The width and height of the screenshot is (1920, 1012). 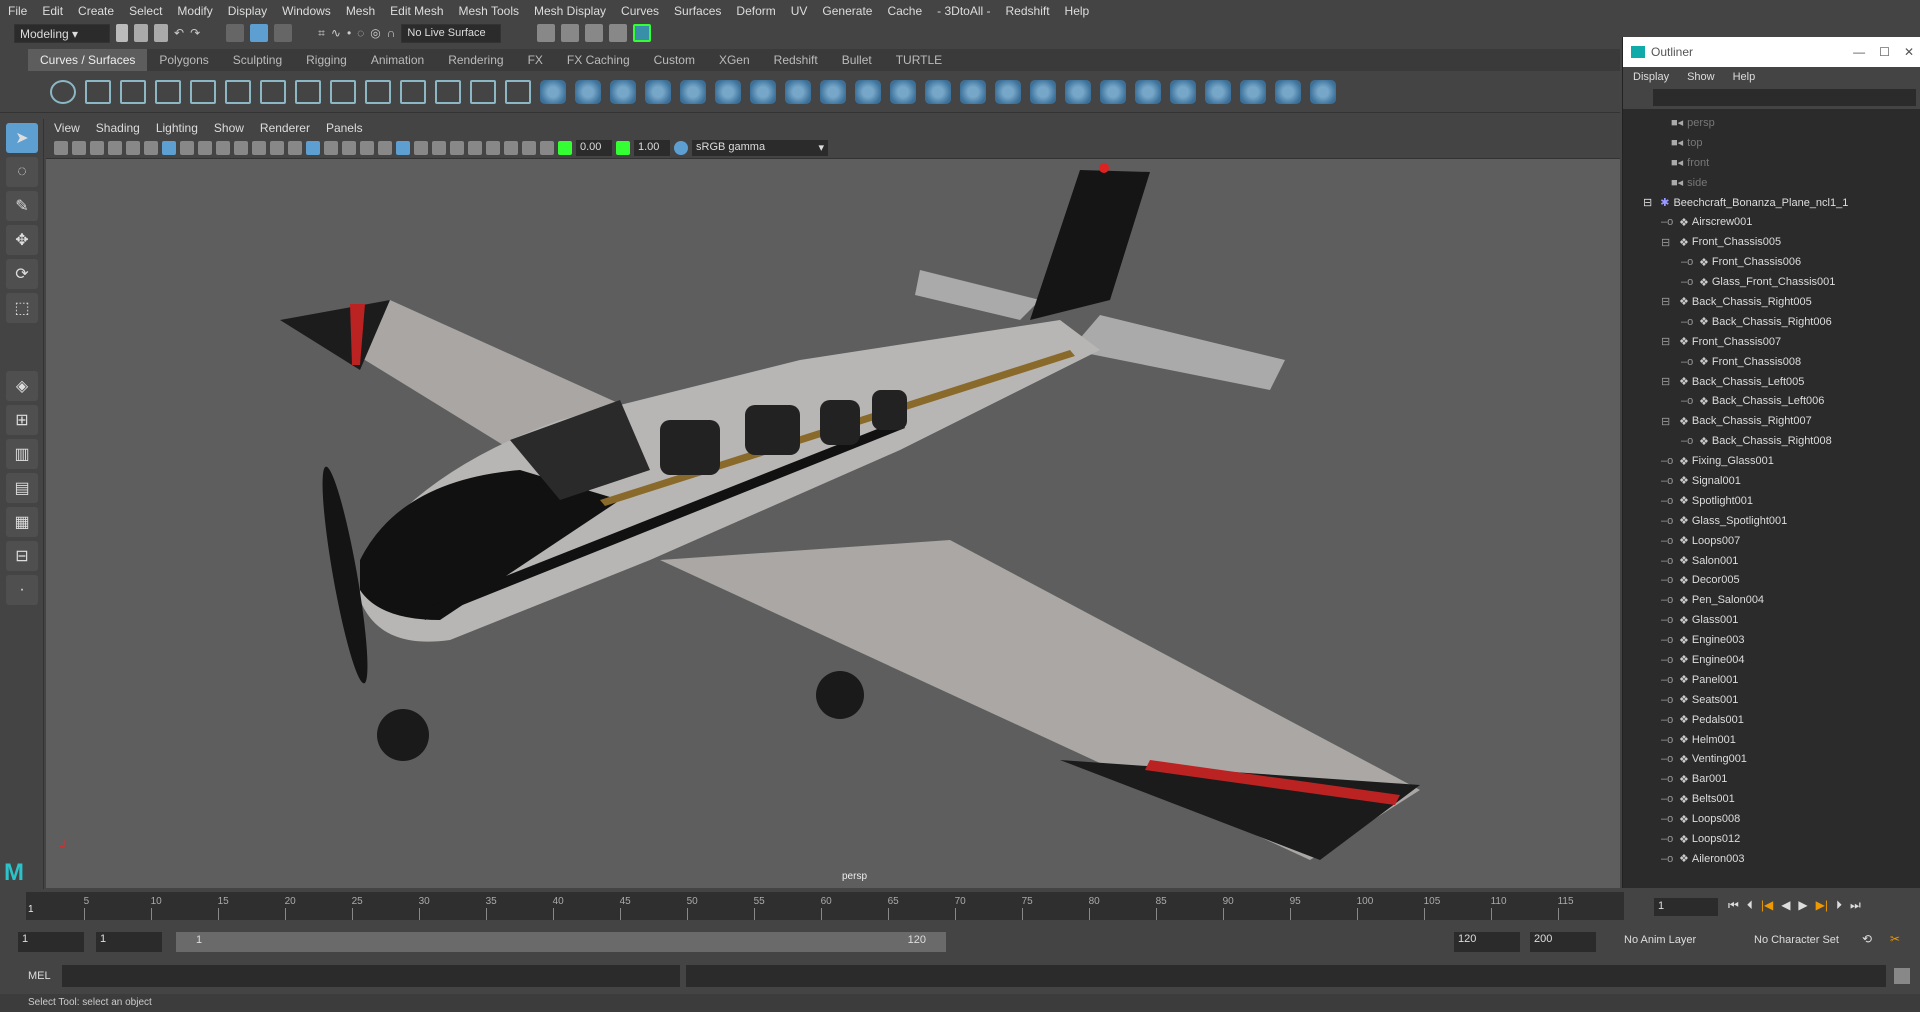 What do you see at coordinates (1563, 942) in the screenshot?
I see `end-time-field: 200` at bounding box center [1563, 942].